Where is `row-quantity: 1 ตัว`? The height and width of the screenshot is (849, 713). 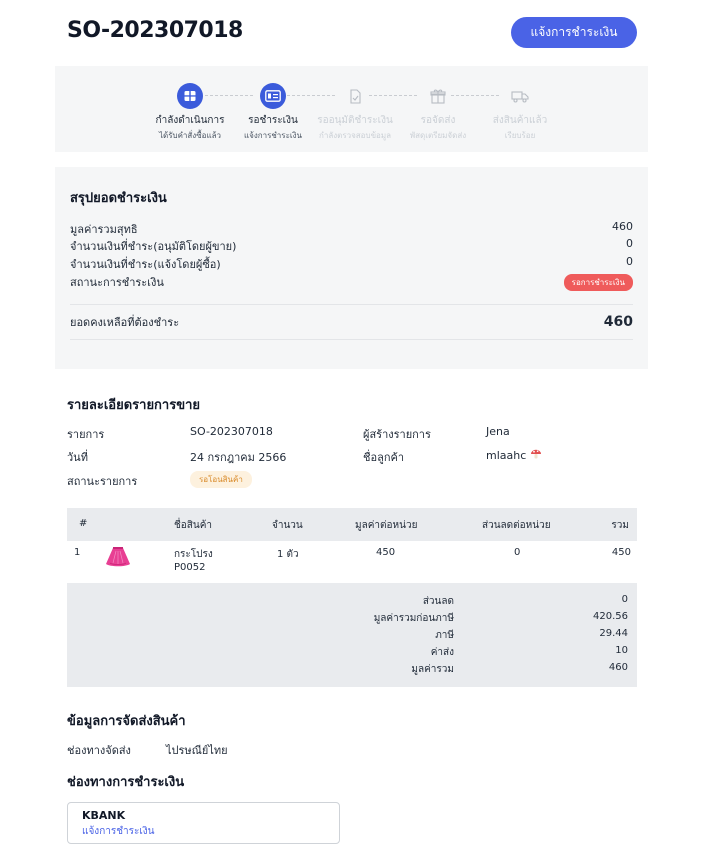
row-quantity: 1 ตัว is located at coordinates (288, 554).